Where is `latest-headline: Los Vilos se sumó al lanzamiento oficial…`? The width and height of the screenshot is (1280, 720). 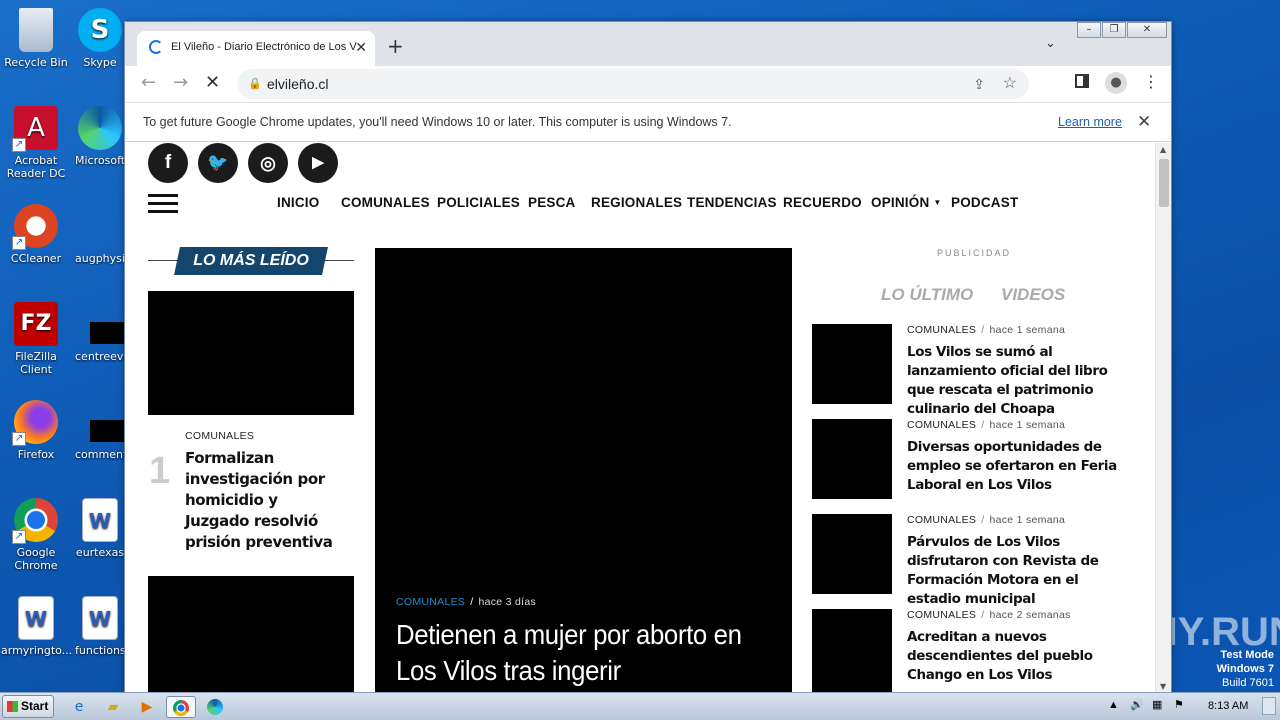
latest-headline: Los Vilos se sumó al lanzamiento oficial… is located at coordinates (1021, 381).